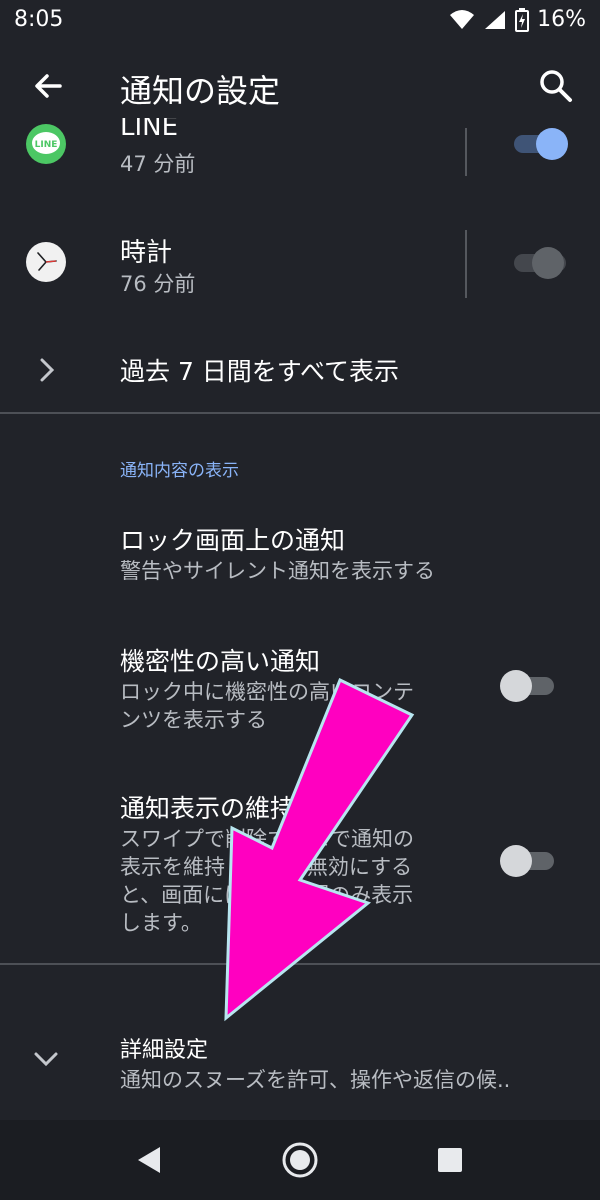 The height and width of the screenshot is (1200, 600). Describe the element at coordinates (561, 19) in the screenshot. I see `battery-percent: 16%` at that location.